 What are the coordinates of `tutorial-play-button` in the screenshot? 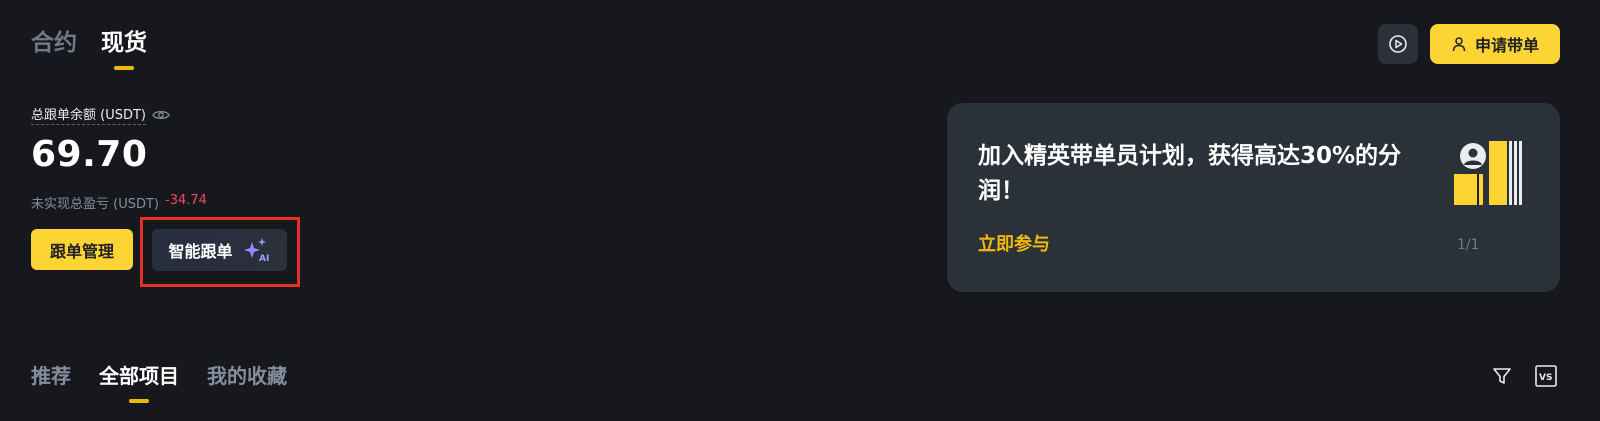 It's located at (1398, 44).